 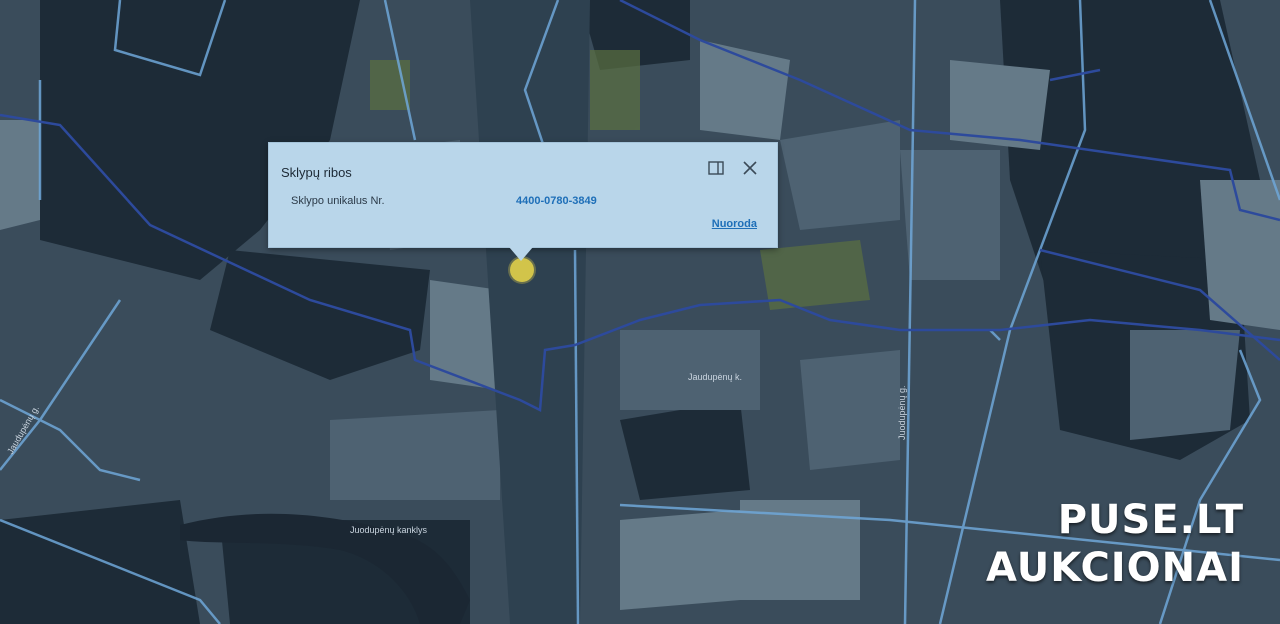 I want to click on parcel-id-value: 4400-0780-3849, so click(x=556, y=201).